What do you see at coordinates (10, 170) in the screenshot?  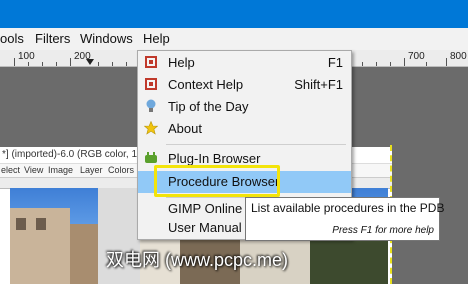 I see `image-menu-select: elect` at bounding box center [10, 170].